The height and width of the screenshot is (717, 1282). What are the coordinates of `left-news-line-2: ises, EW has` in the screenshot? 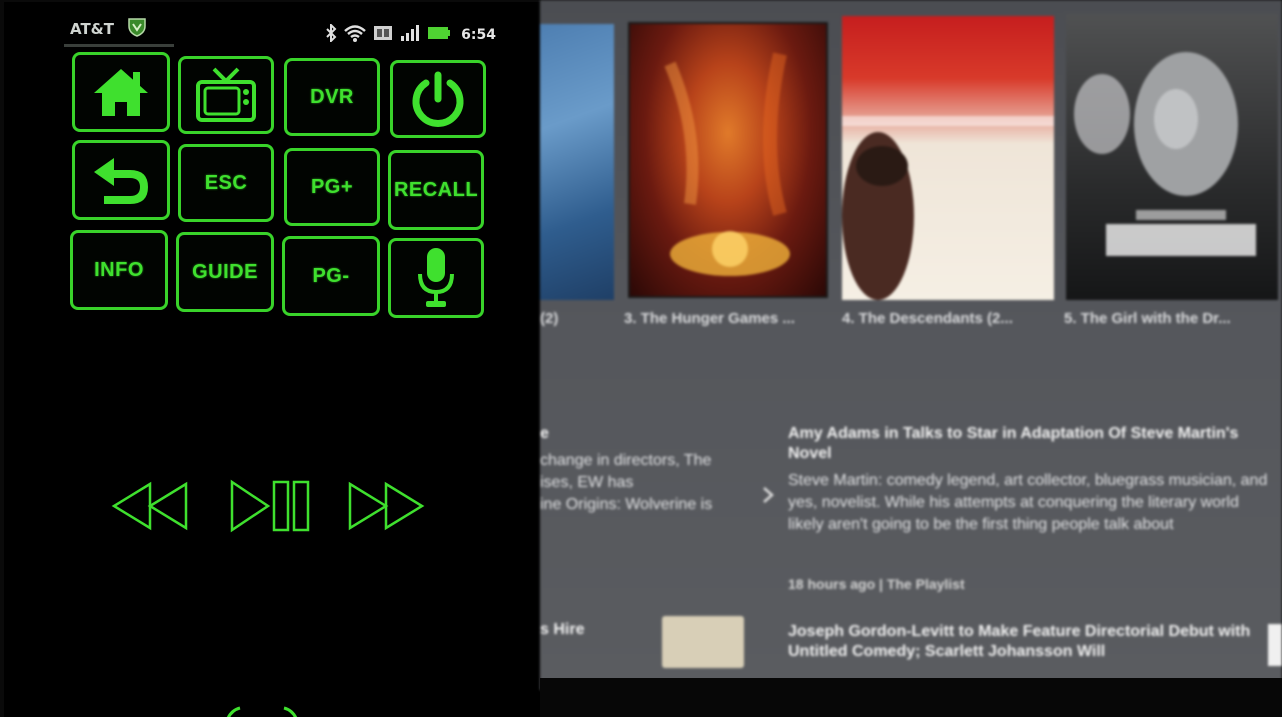 It's located at (587, 482).